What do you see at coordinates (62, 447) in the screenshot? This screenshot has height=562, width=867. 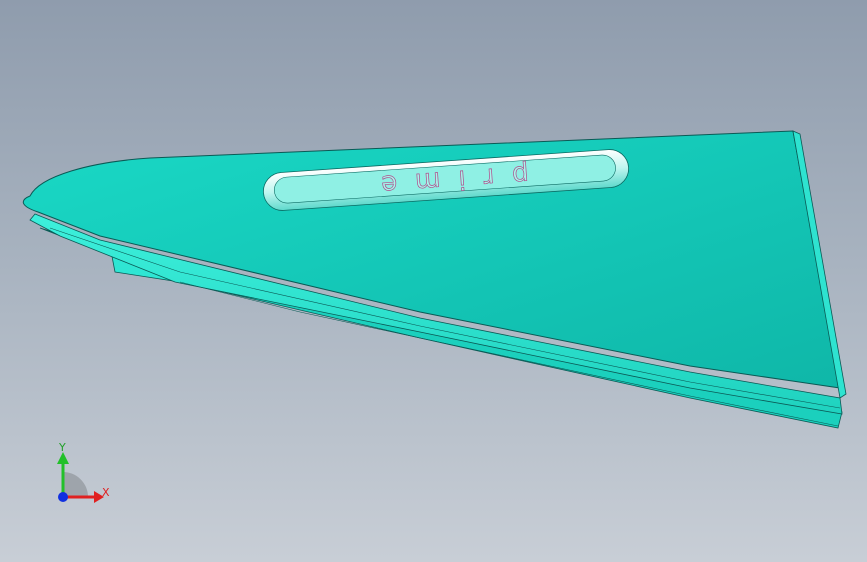 I see `y-axis-label: Y` at bounding box center [62, 447].